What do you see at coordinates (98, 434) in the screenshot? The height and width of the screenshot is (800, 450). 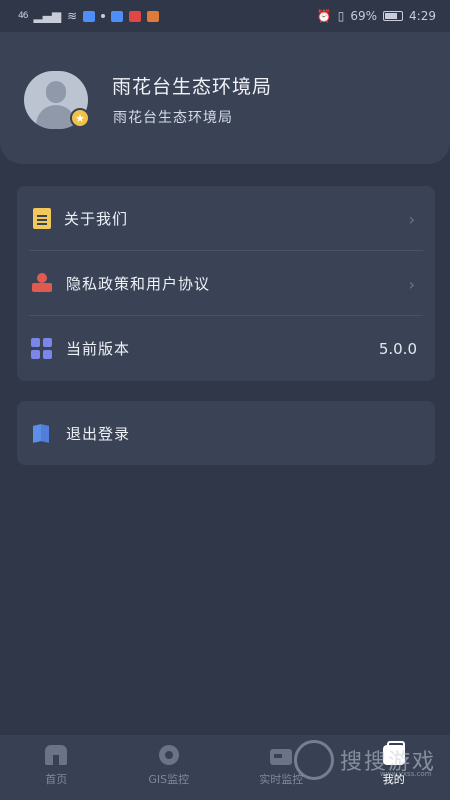 I see `logout-label: 退出登录` at bounding box center [98, 434].